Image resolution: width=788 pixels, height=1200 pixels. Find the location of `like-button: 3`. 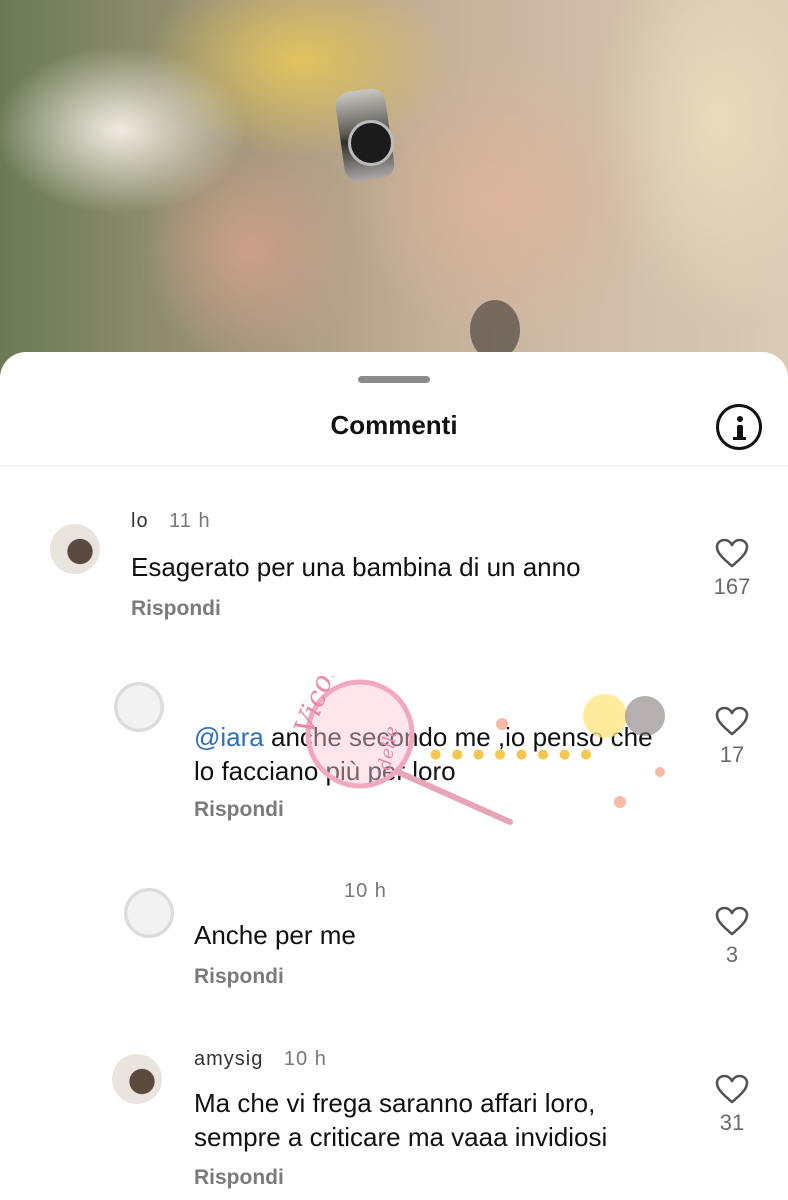

like-button: 3 is located at coordinates (732, 937).